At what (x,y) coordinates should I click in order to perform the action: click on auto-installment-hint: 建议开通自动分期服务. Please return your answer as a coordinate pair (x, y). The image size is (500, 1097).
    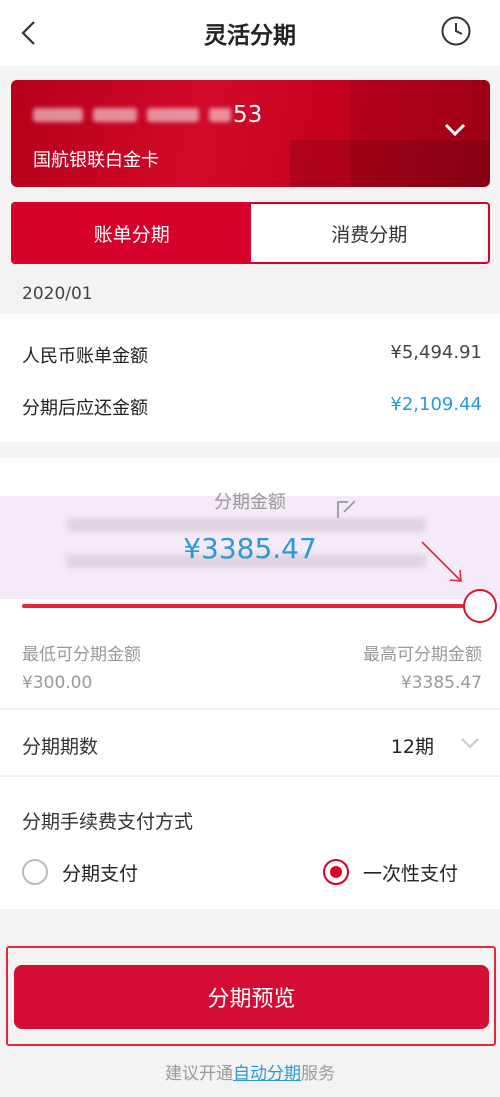
    Looking at the image, I should click on (250, 1071).